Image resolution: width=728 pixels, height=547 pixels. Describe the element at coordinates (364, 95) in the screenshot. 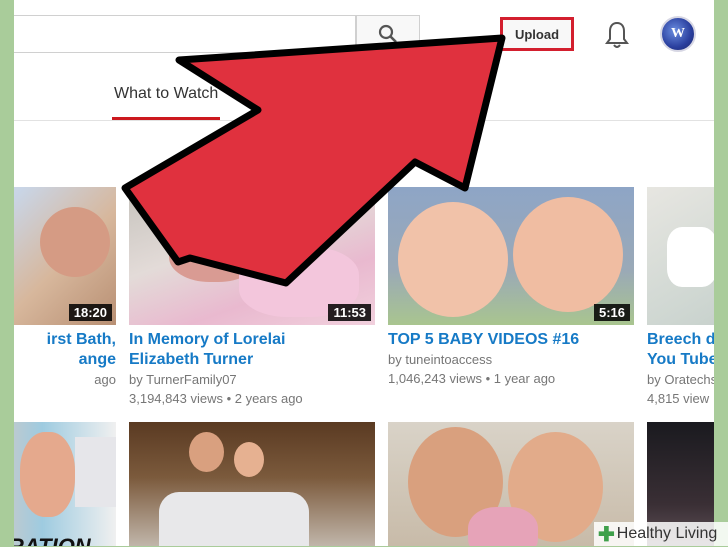

I see `guide-tabs: What to Watch c` at that location.